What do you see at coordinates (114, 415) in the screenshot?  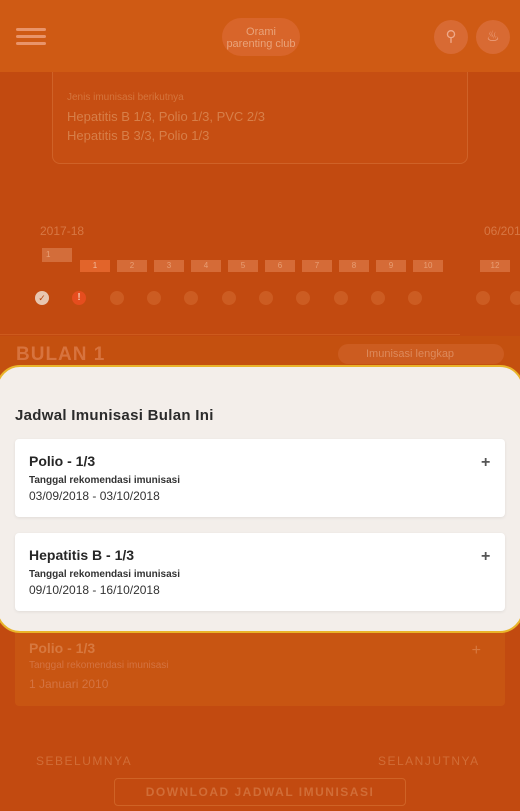 I see `popup-title: Jadwal Imunisasi Bulan Ini` at bounding box center [114, 415].